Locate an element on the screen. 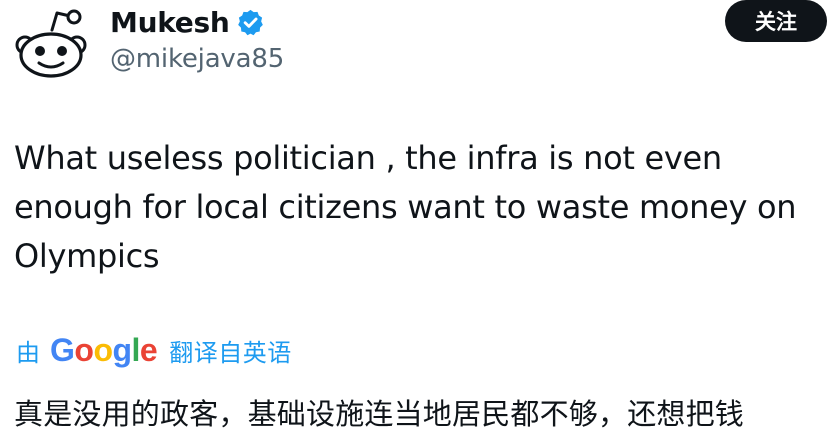 This screenshot has width=840, height=434. verified-badge-icon is located at coordinates (251, 22).